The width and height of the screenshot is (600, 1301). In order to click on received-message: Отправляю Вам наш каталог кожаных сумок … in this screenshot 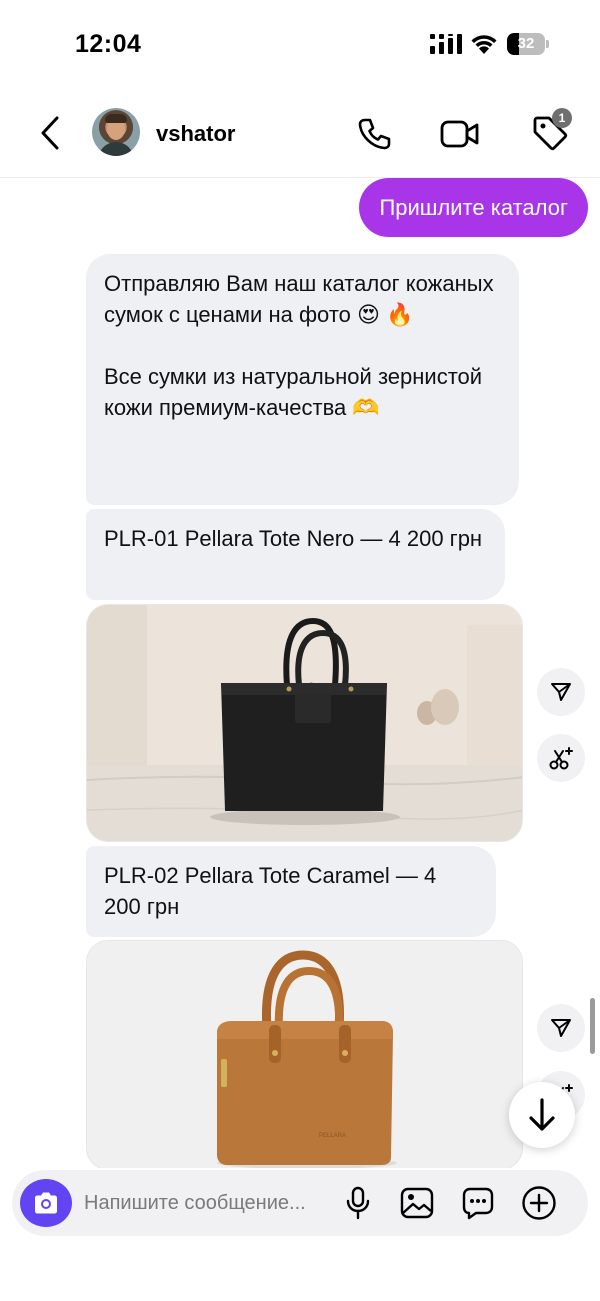, I will do `click(302, 379)`.